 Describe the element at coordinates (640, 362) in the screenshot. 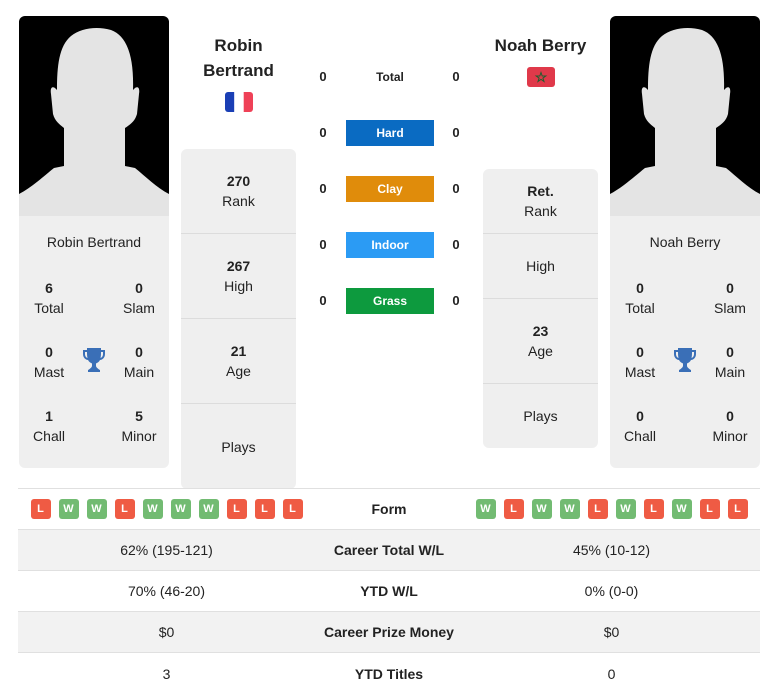

I see `player2-mast-titles: 0 Mast` at that location.